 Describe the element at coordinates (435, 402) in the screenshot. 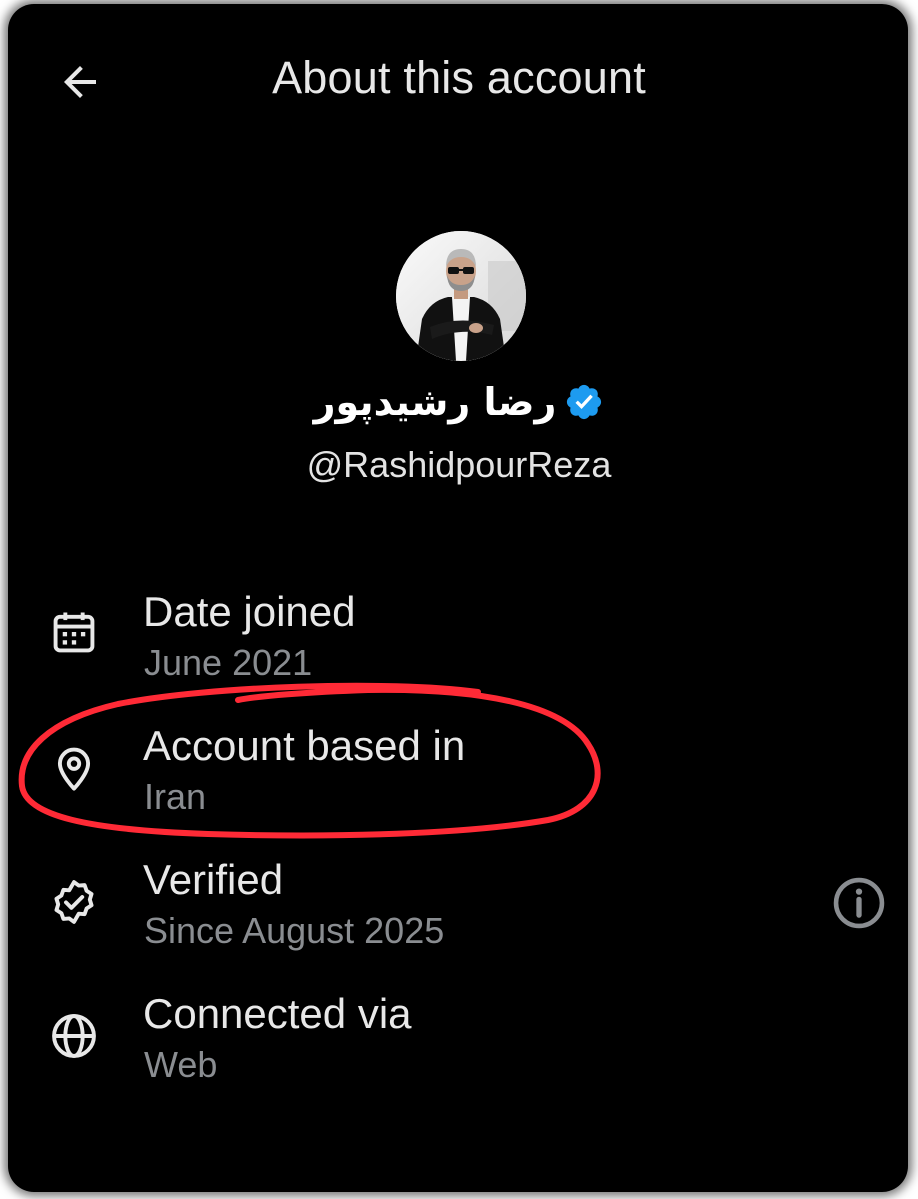

I see `profile-name: رضا رشیدپور` at that location.